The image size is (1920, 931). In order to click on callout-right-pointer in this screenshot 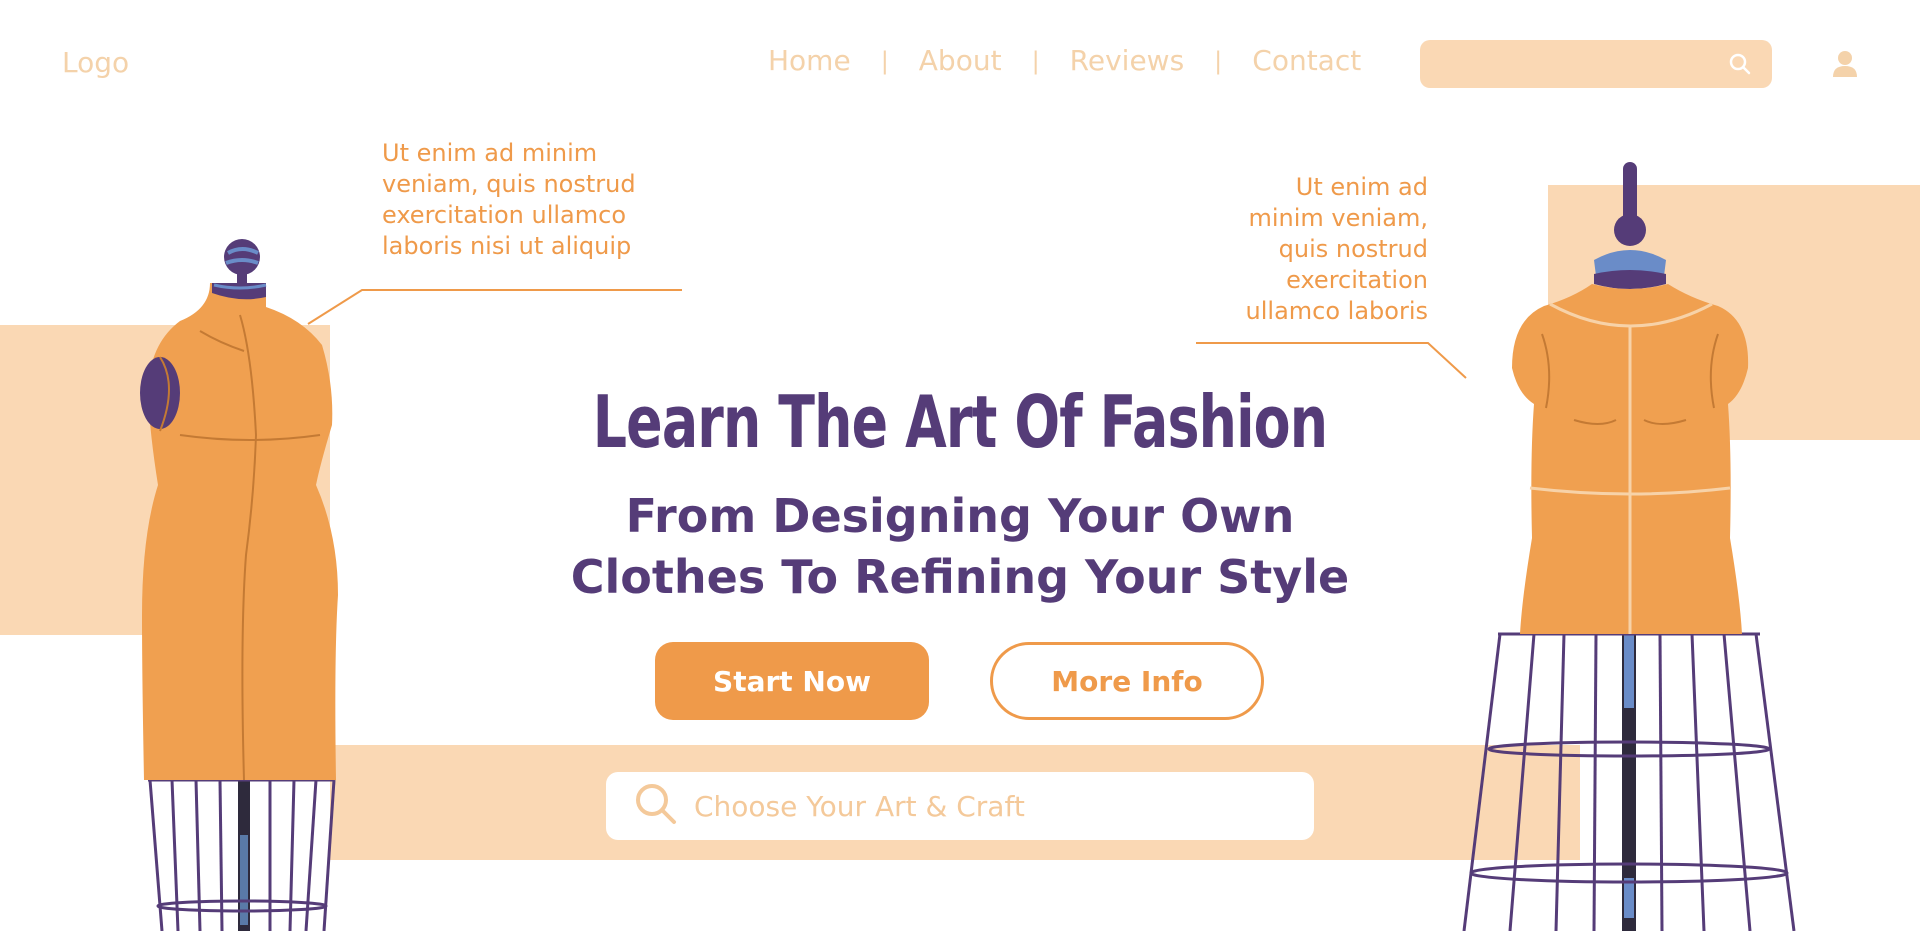, I will do `click(1331, 360)`.